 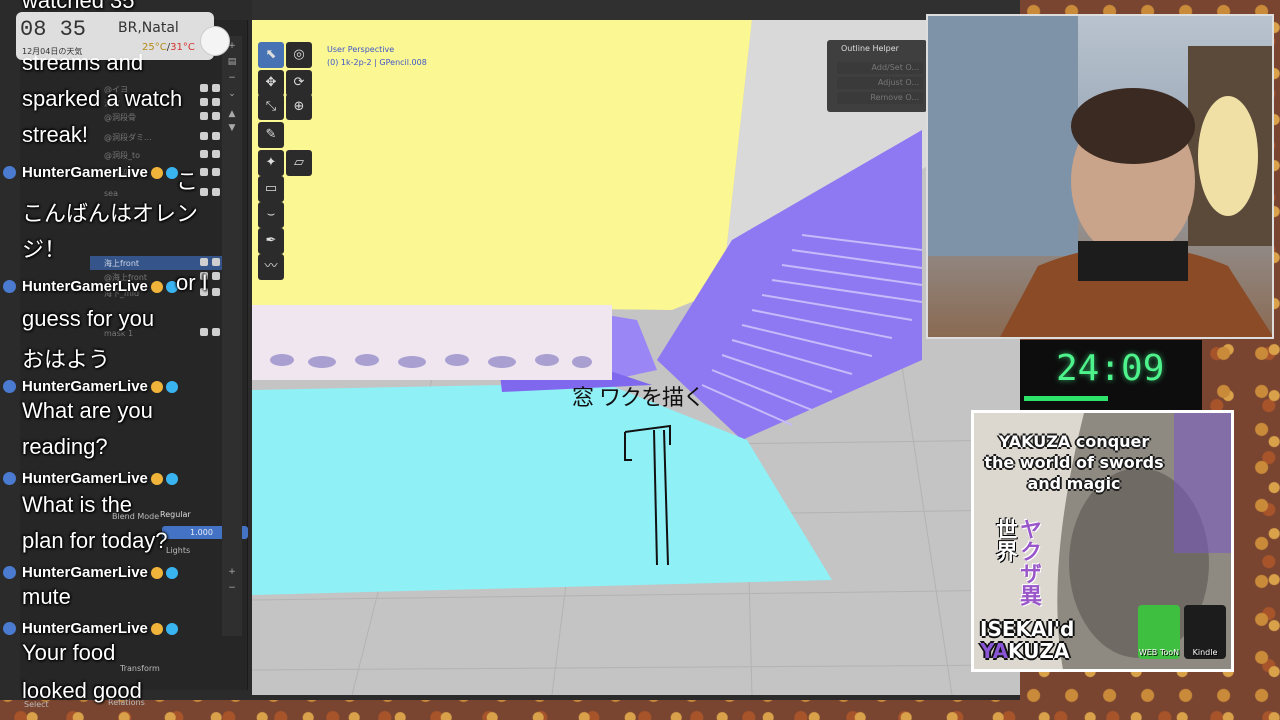 I want to click on book-subtitle-line-2: YAKUZA, so click(x=1027, y=651).